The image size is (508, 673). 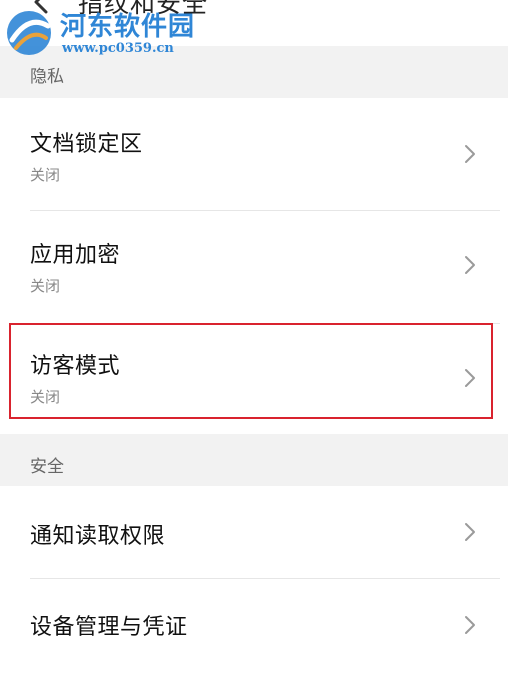 What do you see at coordinates (254, 625) in the screenshot?
I see `list-item-device-admin: 设备管理与凭证` at bounding box center [254, 625].